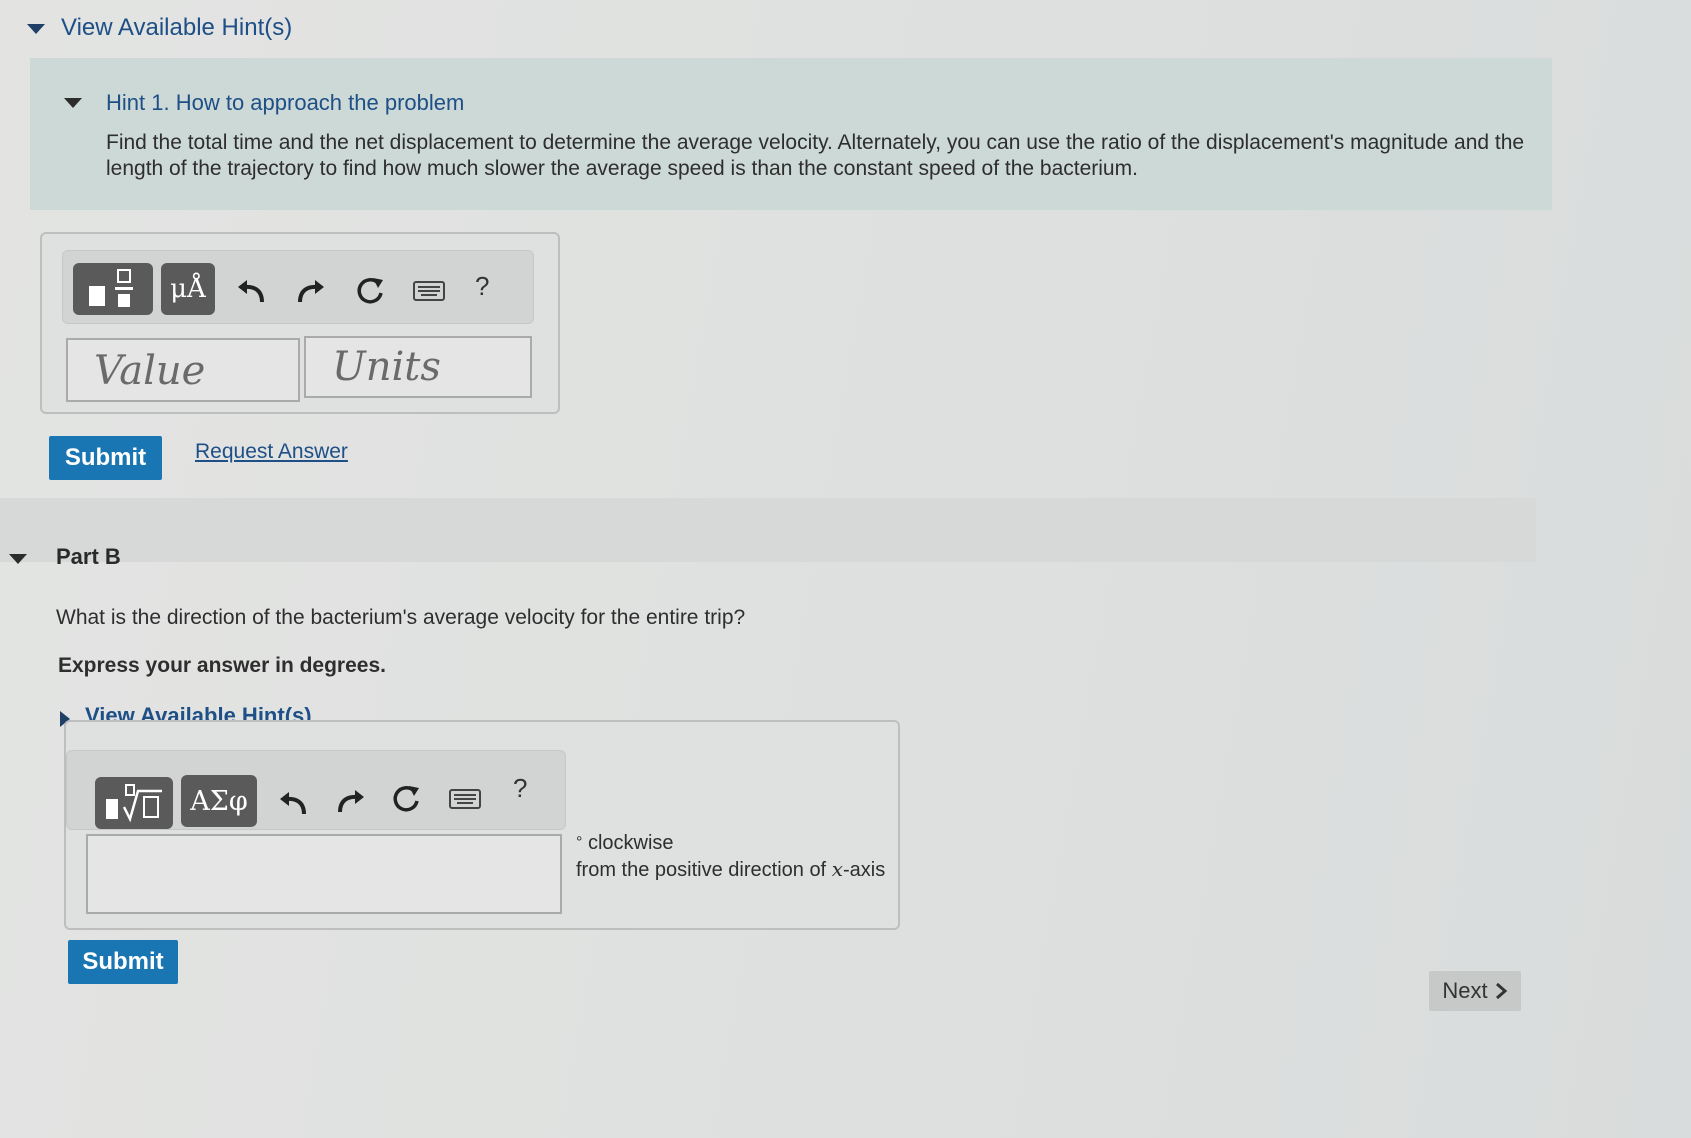  Describe the element at coordinates (1501, 991) in the screenshot. I see `chevron-right-icon` at that location.